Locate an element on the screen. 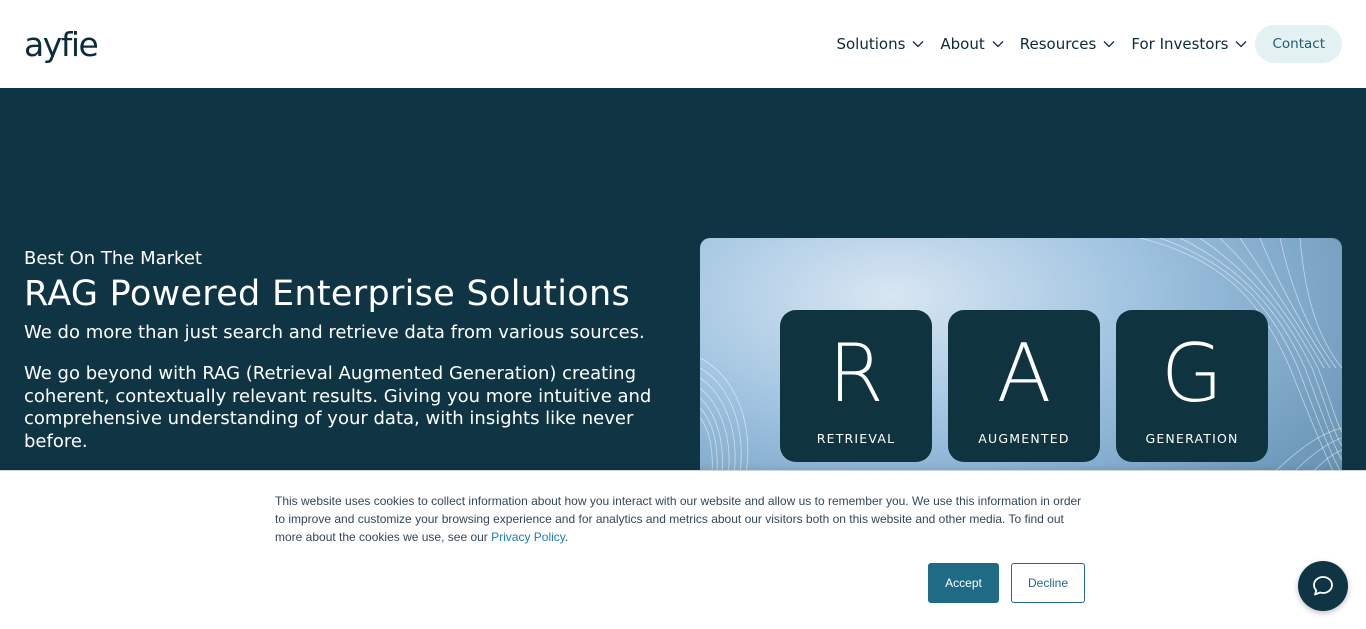 The image size is (1366, 629). nav-label: For Investors is located at coordinates (1180, 44).